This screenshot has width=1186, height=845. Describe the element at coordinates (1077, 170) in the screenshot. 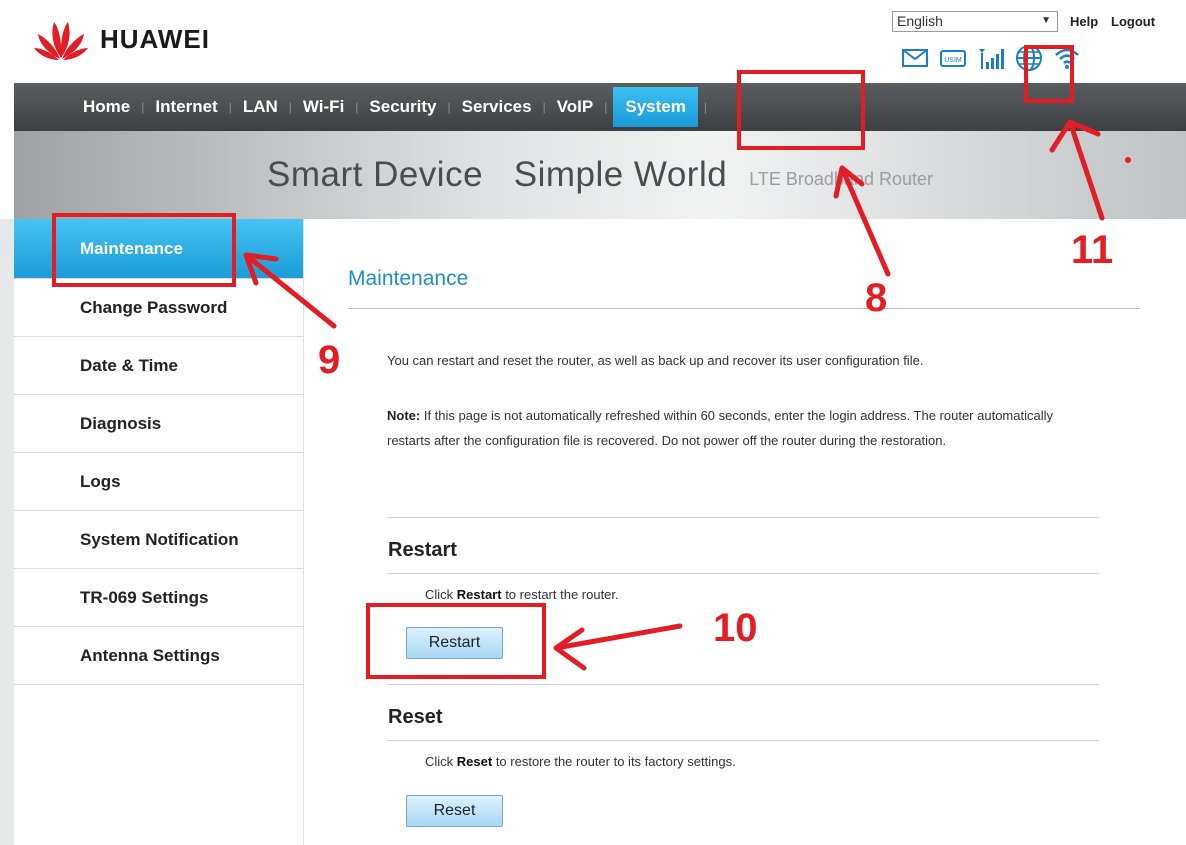

I see `arrow-11-icon` at that location.